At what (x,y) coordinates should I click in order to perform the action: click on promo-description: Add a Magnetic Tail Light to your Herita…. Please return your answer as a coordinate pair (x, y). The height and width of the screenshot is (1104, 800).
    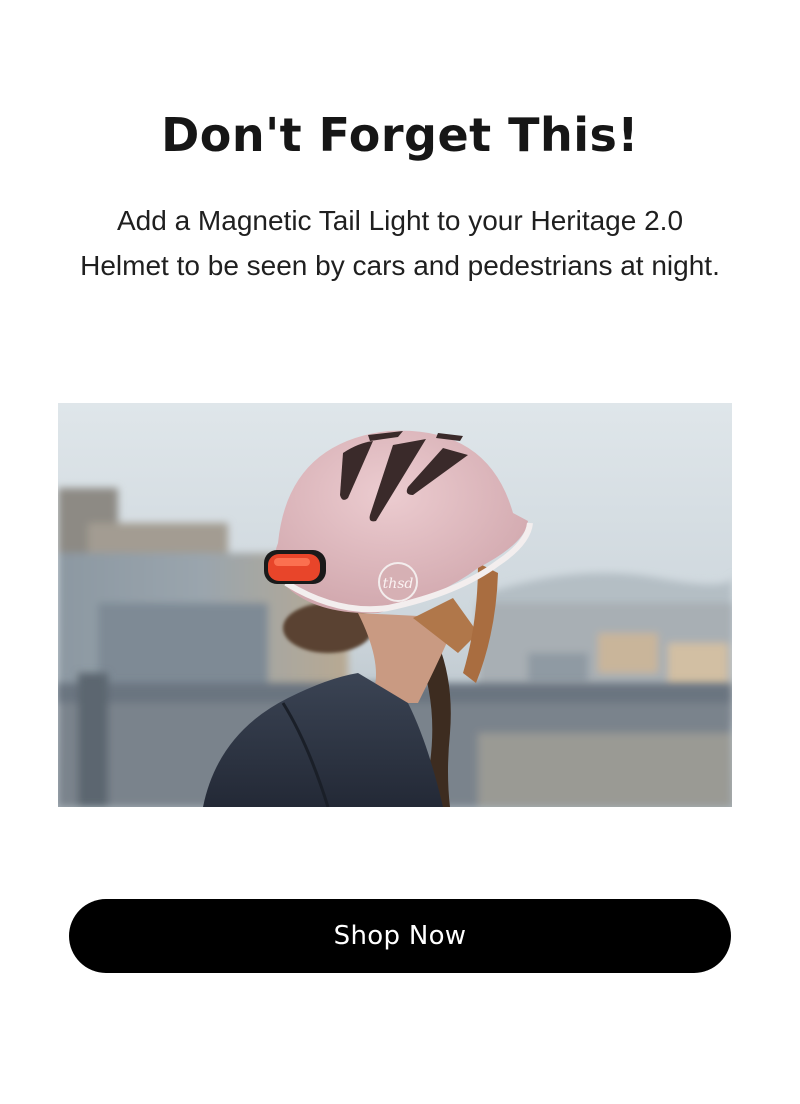
    Looking at the image, I should click on (400, 243).